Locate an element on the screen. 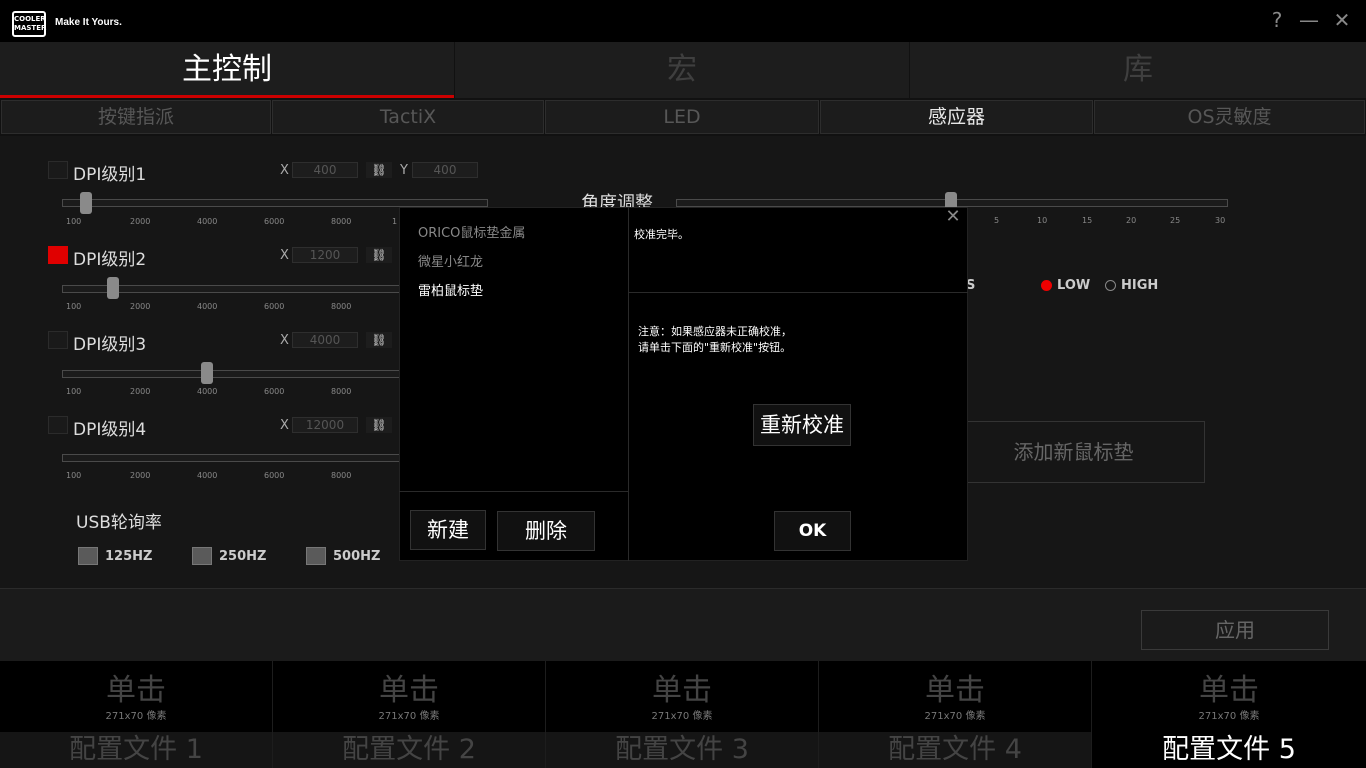  poll-250-checkbox is located at coordinates (202, 556).